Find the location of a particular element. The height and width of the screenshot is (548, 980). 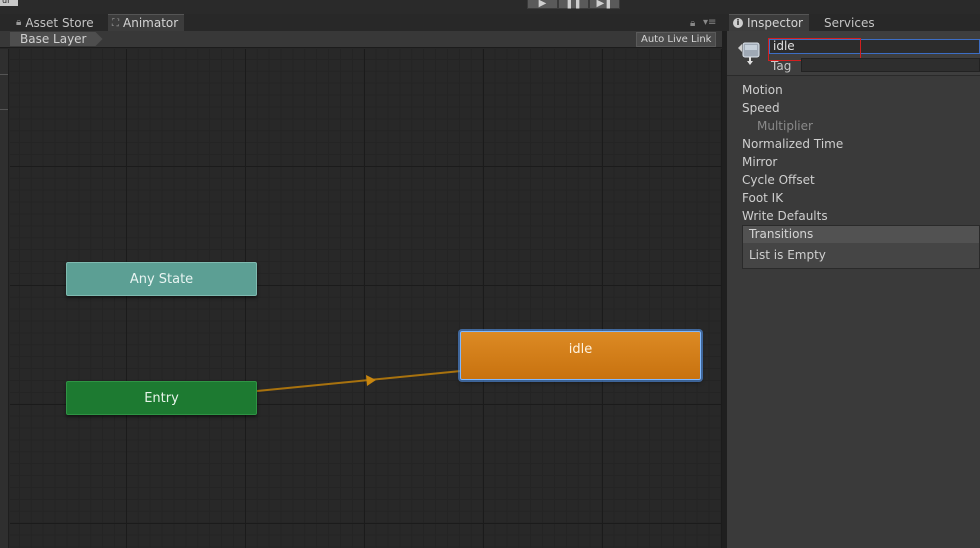

step-icon: ▶❚ is located at coordinates (604, 4).